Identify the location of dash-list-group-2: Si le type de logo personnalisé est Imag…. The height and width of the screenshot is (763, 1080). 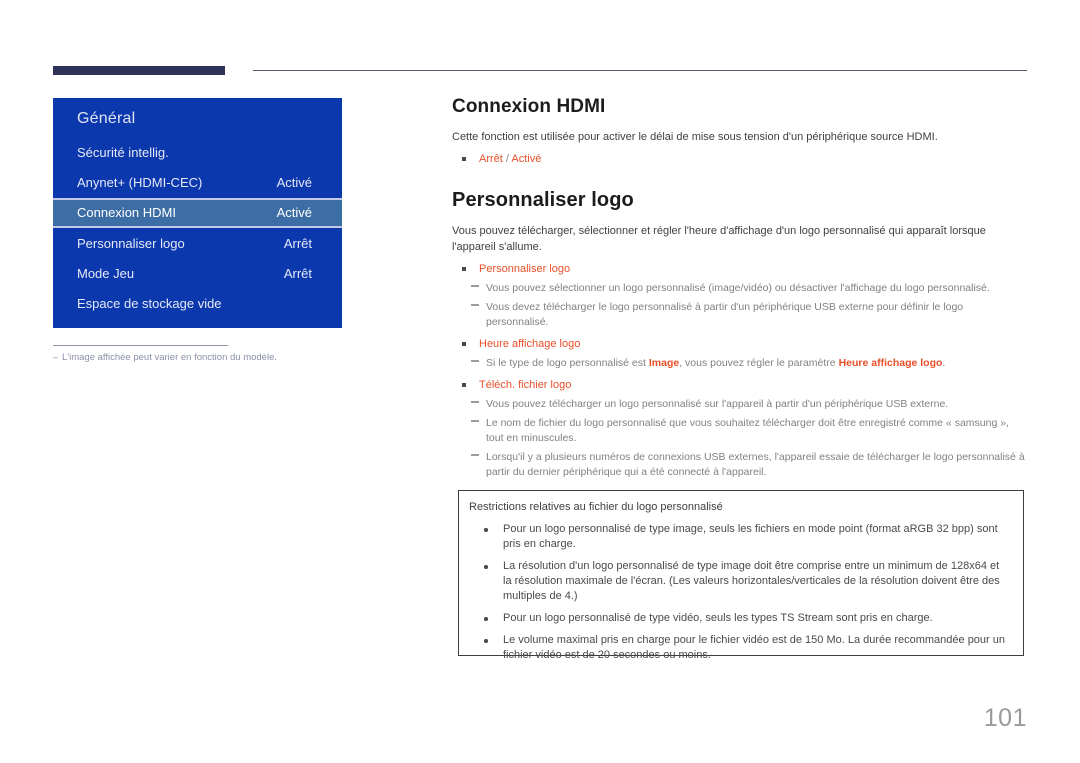
(739, 363).